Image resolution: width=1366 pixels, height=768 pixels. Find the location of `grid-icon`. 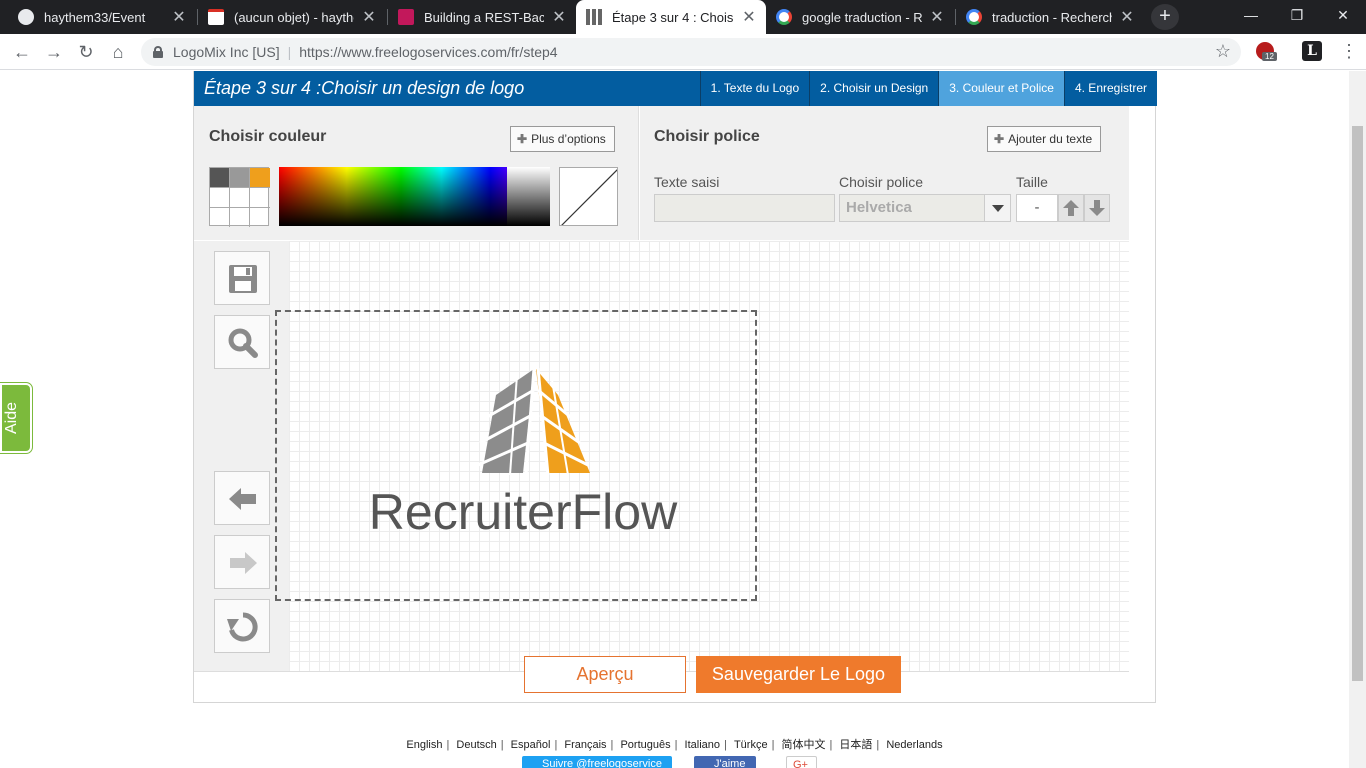

grid-icon is located at coordinates (594, 17).